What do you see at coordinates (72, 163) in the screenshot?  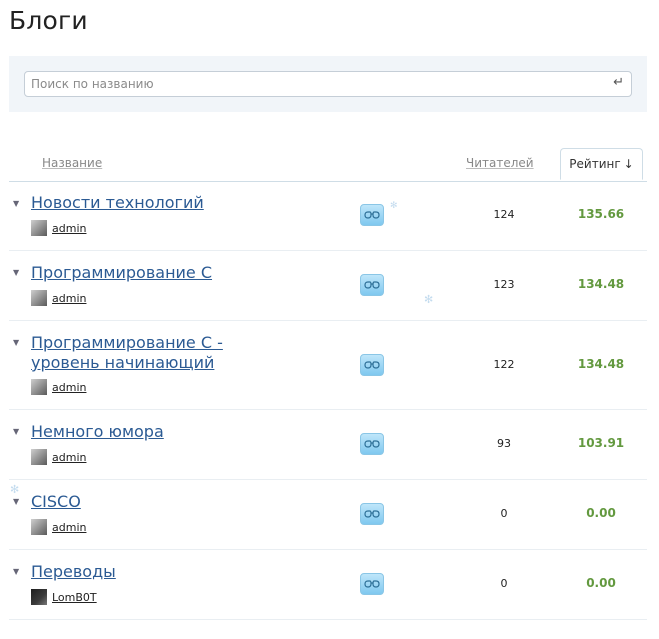 I see `sort-by-name-link: Название` at bounding box center [72, 163].